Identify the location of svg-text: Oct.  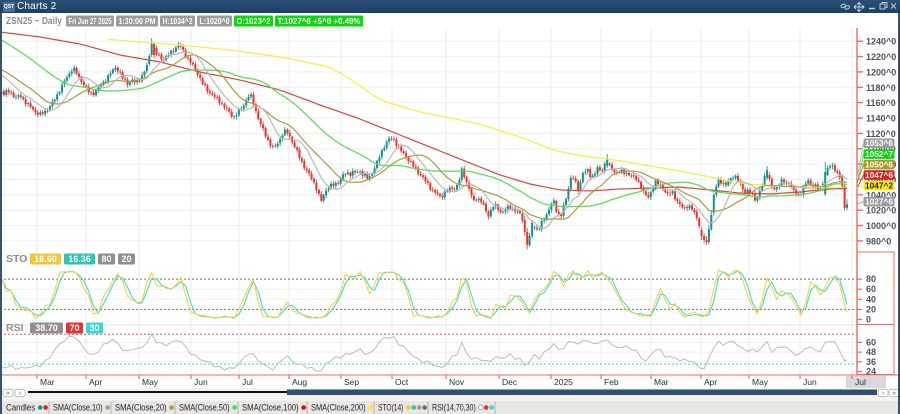
(402, 382).